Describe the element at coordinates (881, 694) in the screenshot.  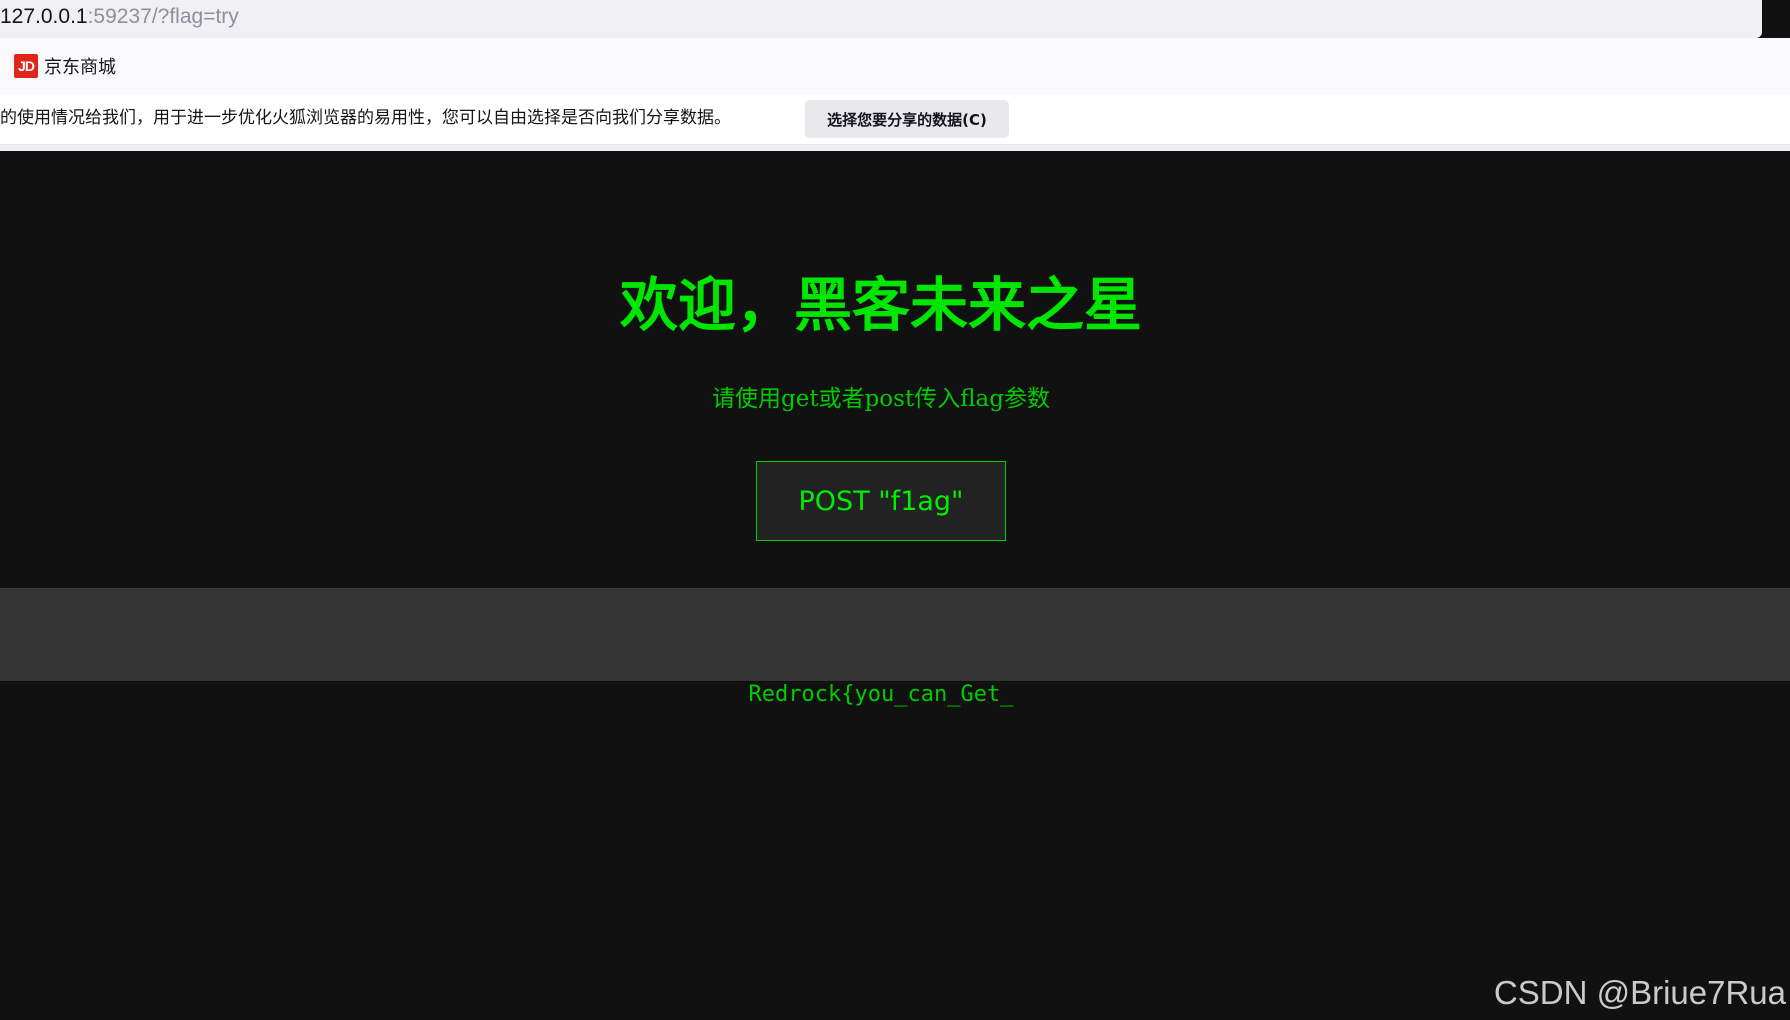
I see `flag-output-text: Redrock{you_can_Get_` at that location.